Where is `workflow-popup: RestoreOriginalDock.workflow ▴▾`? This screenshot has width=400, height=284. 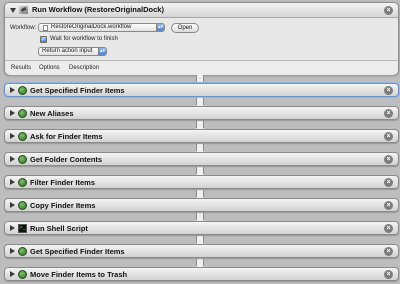 workflow-popup: RestoreOriginalDock.workflow ▴▾ is located at coordinates (101, 27).